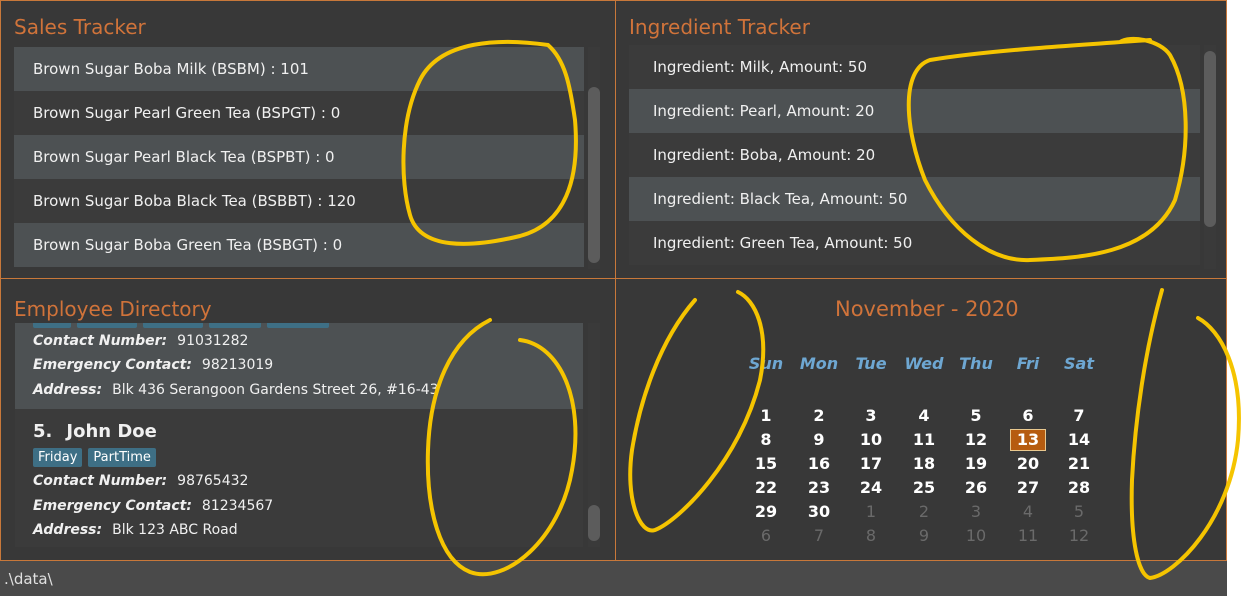 Image resolution: width=1247 pixels, height=596 pixels. I want to click on sales-scrollbar, so click(594, 158).